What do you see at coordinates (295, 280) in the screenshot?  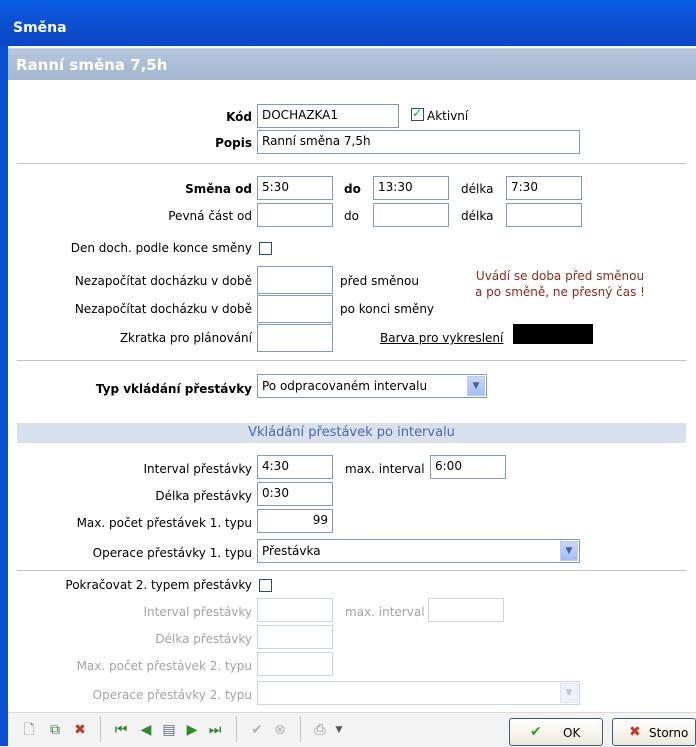 I see `nezapocitat-pred-field` at bounding box center [295, 280].